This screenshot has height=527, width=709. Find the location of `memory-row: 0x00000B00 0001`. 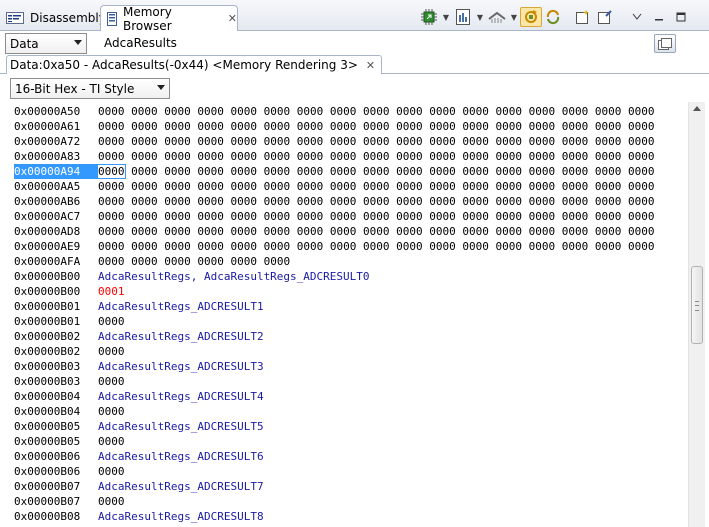

memory-row: 0x00000B00 0001 is located at coordinates (69, 291).